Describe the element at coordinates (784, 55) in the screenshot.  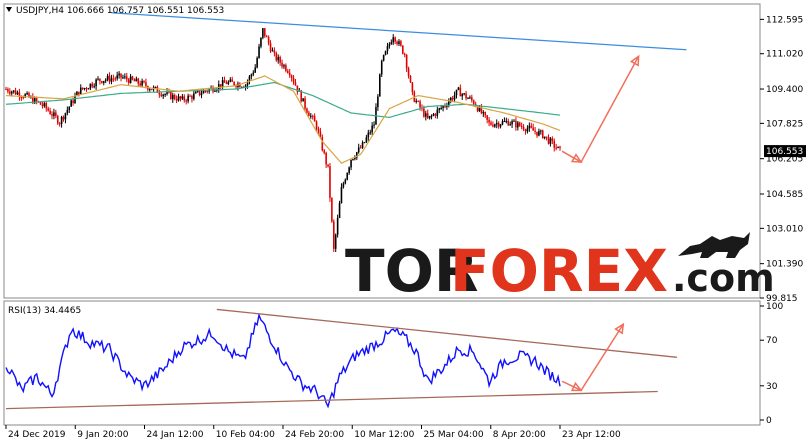
I see `price-tick-label: 111.020` at that location.